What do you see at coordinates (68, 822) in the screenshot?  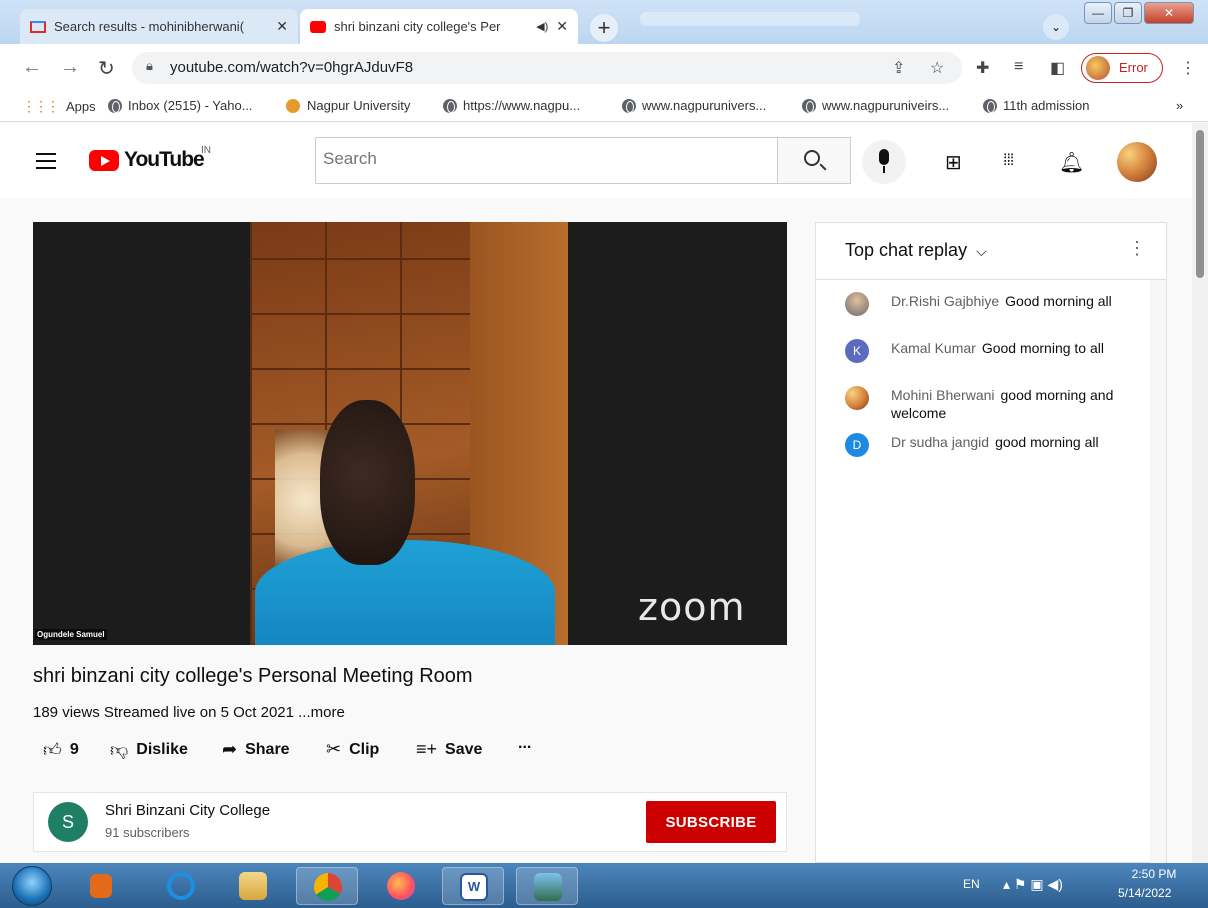 I see `channel-avatar: S` at bounding box center [68, 822].